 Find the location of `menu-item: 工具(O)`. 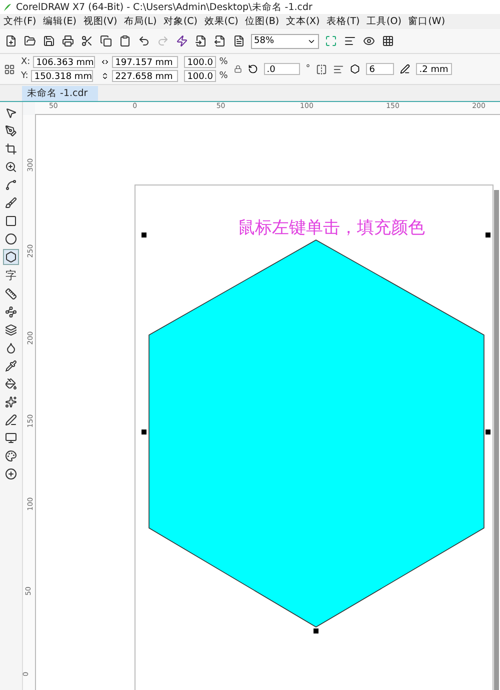

menu-item: 工具(O) is located at coordinates (384, 21).